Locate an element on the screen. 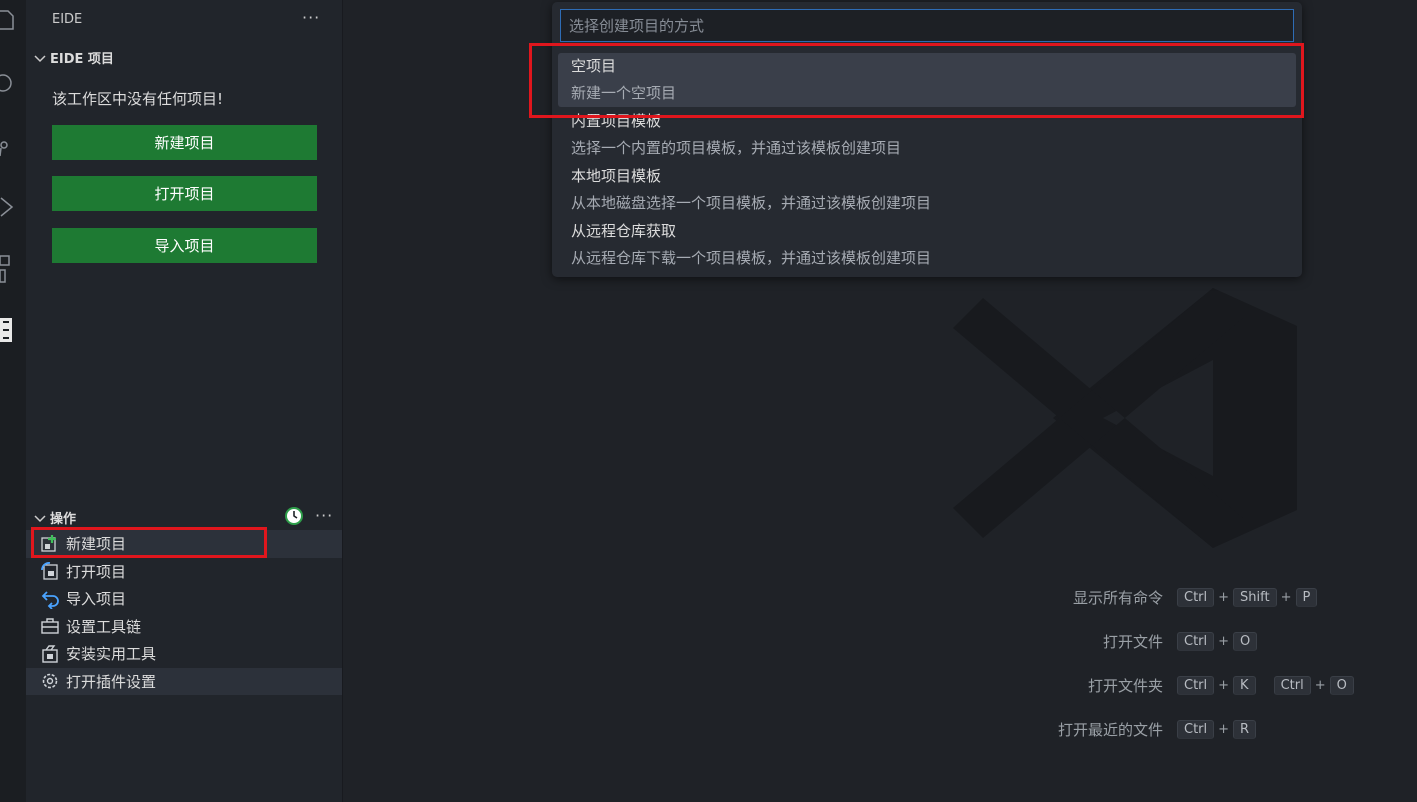  sidebar-header-title: EIDE is located at coordinates (67, 19).